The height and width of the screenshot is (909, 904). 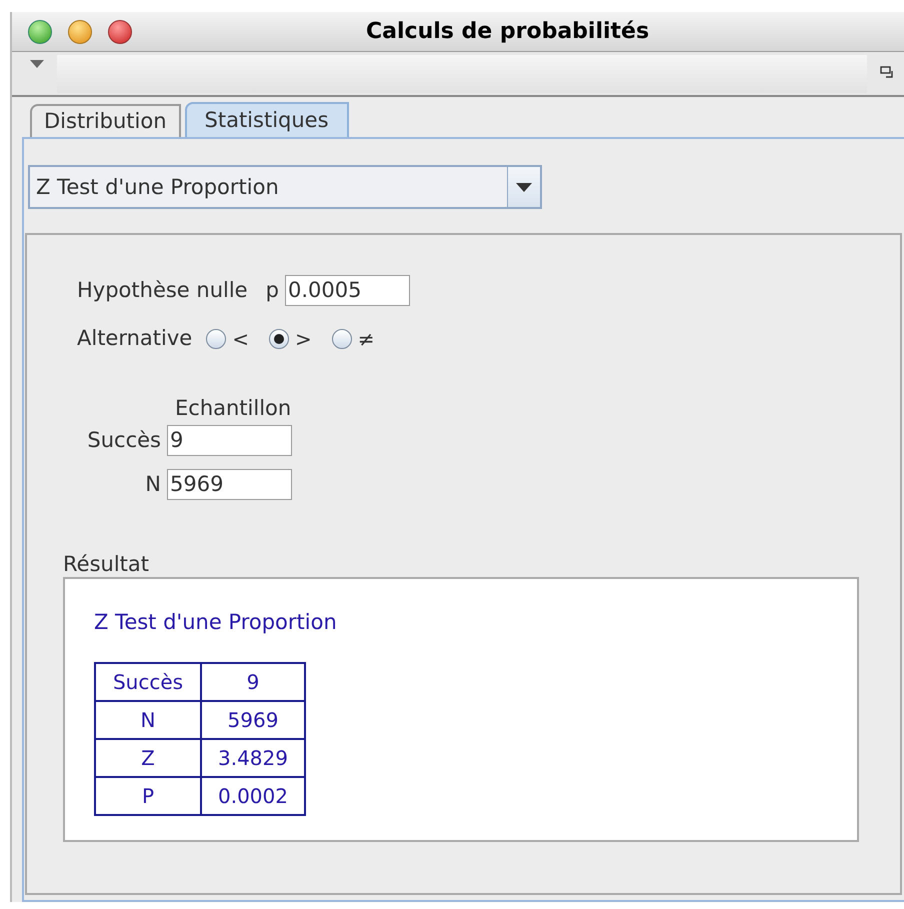 I want to click on table-cell: N, so click(x=148, y=720).